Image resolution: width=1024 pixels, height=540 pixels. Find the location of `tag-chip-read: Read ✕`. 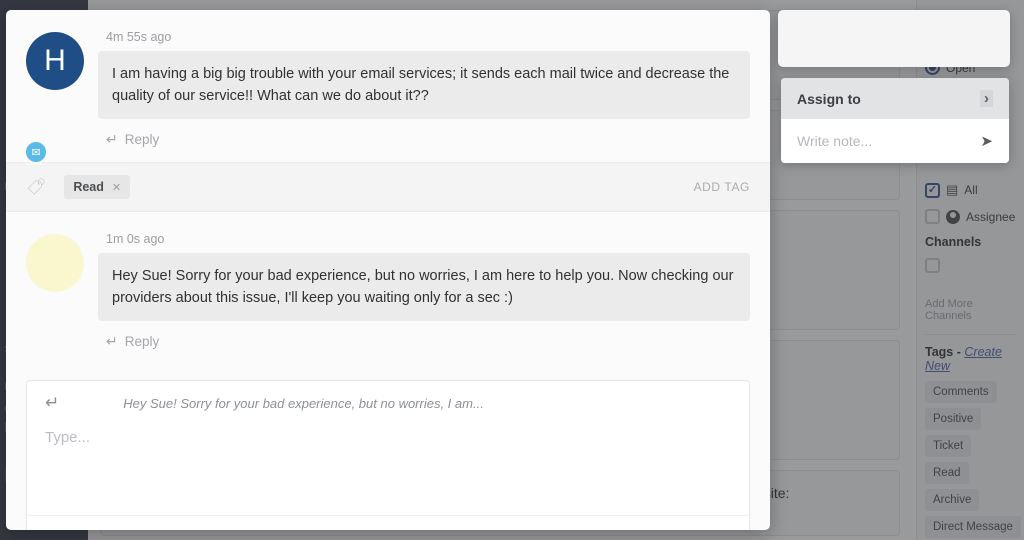

tag-chip-read: Read ✕ is located at coordinates (97, 187).